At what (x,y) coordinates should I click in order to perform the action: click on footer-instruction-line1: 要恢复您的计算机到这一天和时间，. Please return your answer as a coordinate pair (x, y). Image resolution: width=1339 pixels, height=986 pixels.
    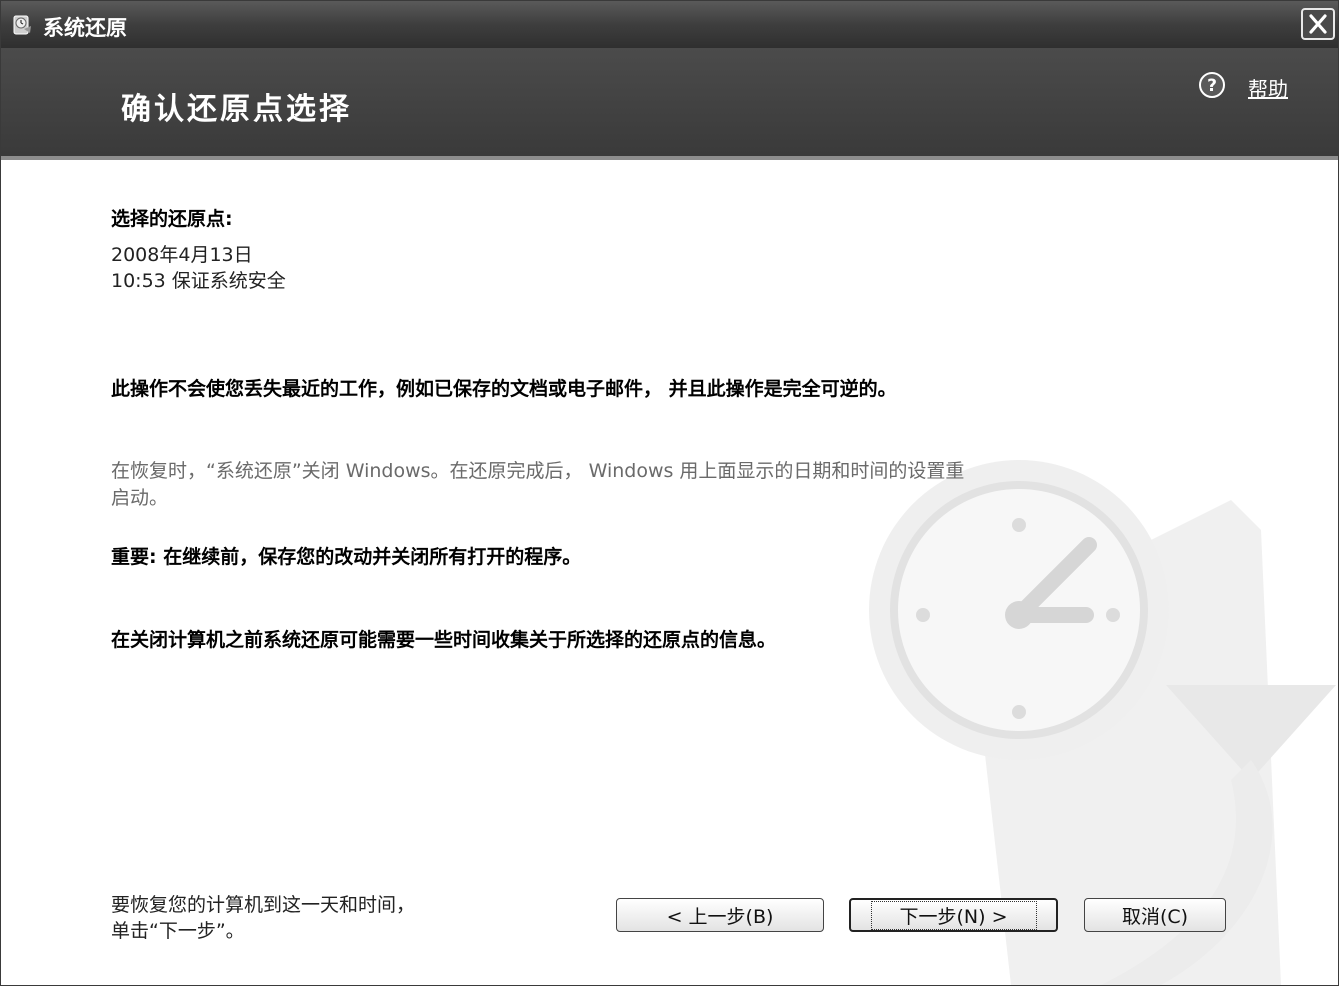
    Looking at the image, I should click on (263, 905).